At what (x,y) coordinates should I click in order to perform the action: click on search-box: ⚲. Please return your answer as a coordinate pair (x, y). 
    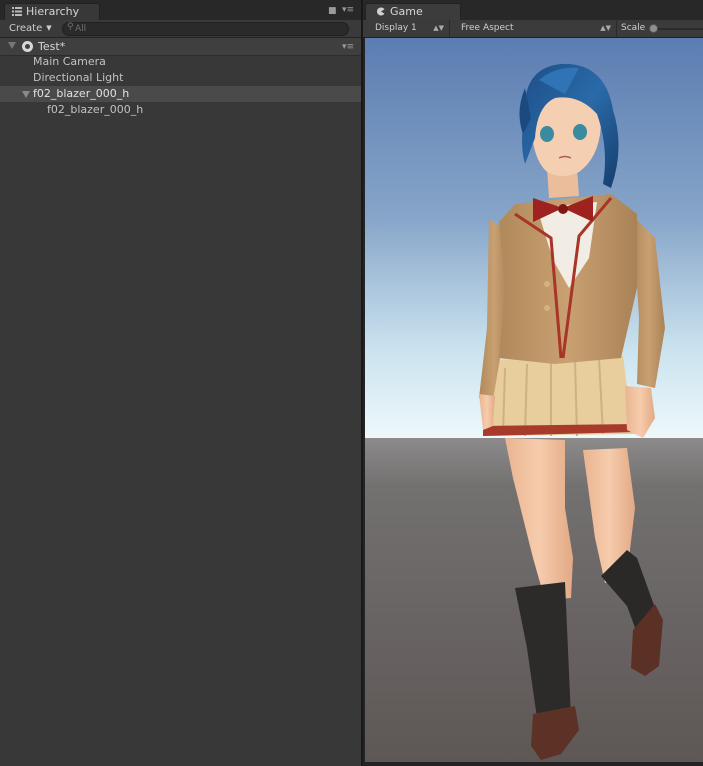
    Looking at the image, I should click on (205, 29).